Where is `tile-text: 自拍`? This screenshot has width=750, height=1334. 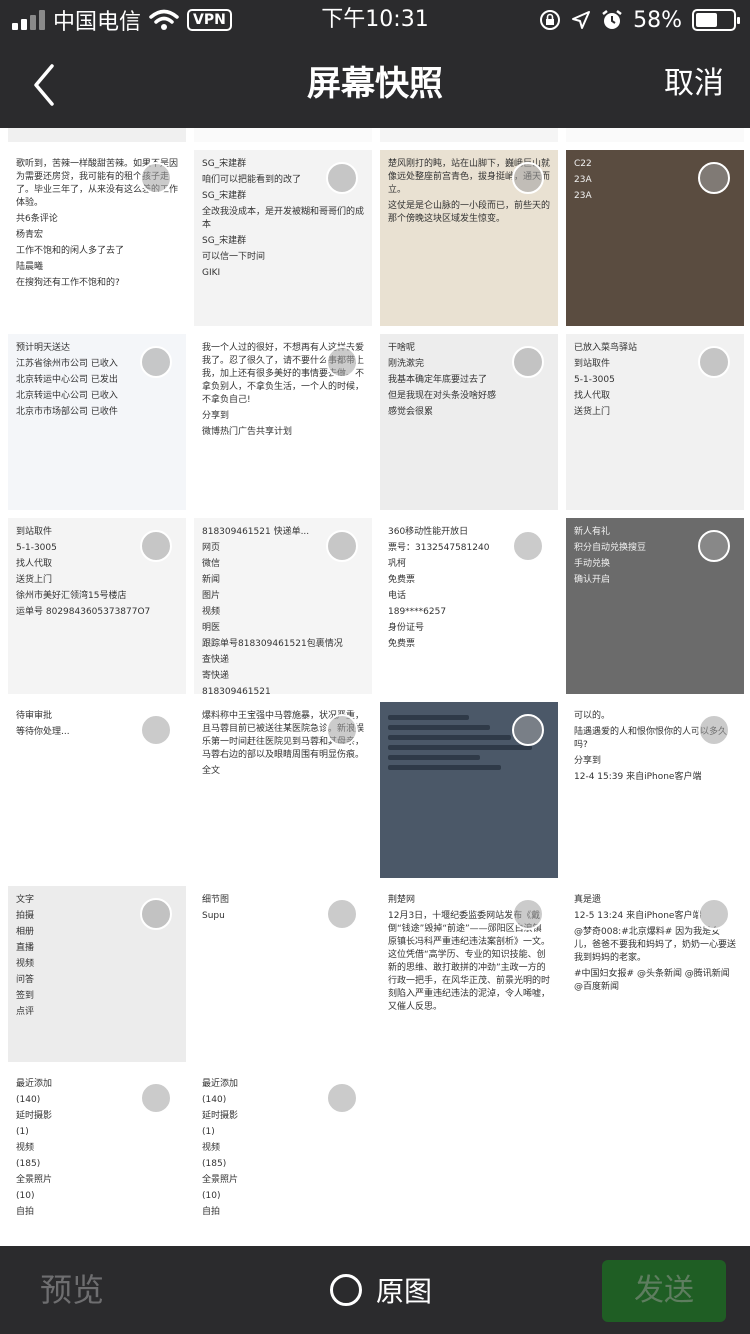
tile-text: 自拍 is located at coordinates (211, 1212).